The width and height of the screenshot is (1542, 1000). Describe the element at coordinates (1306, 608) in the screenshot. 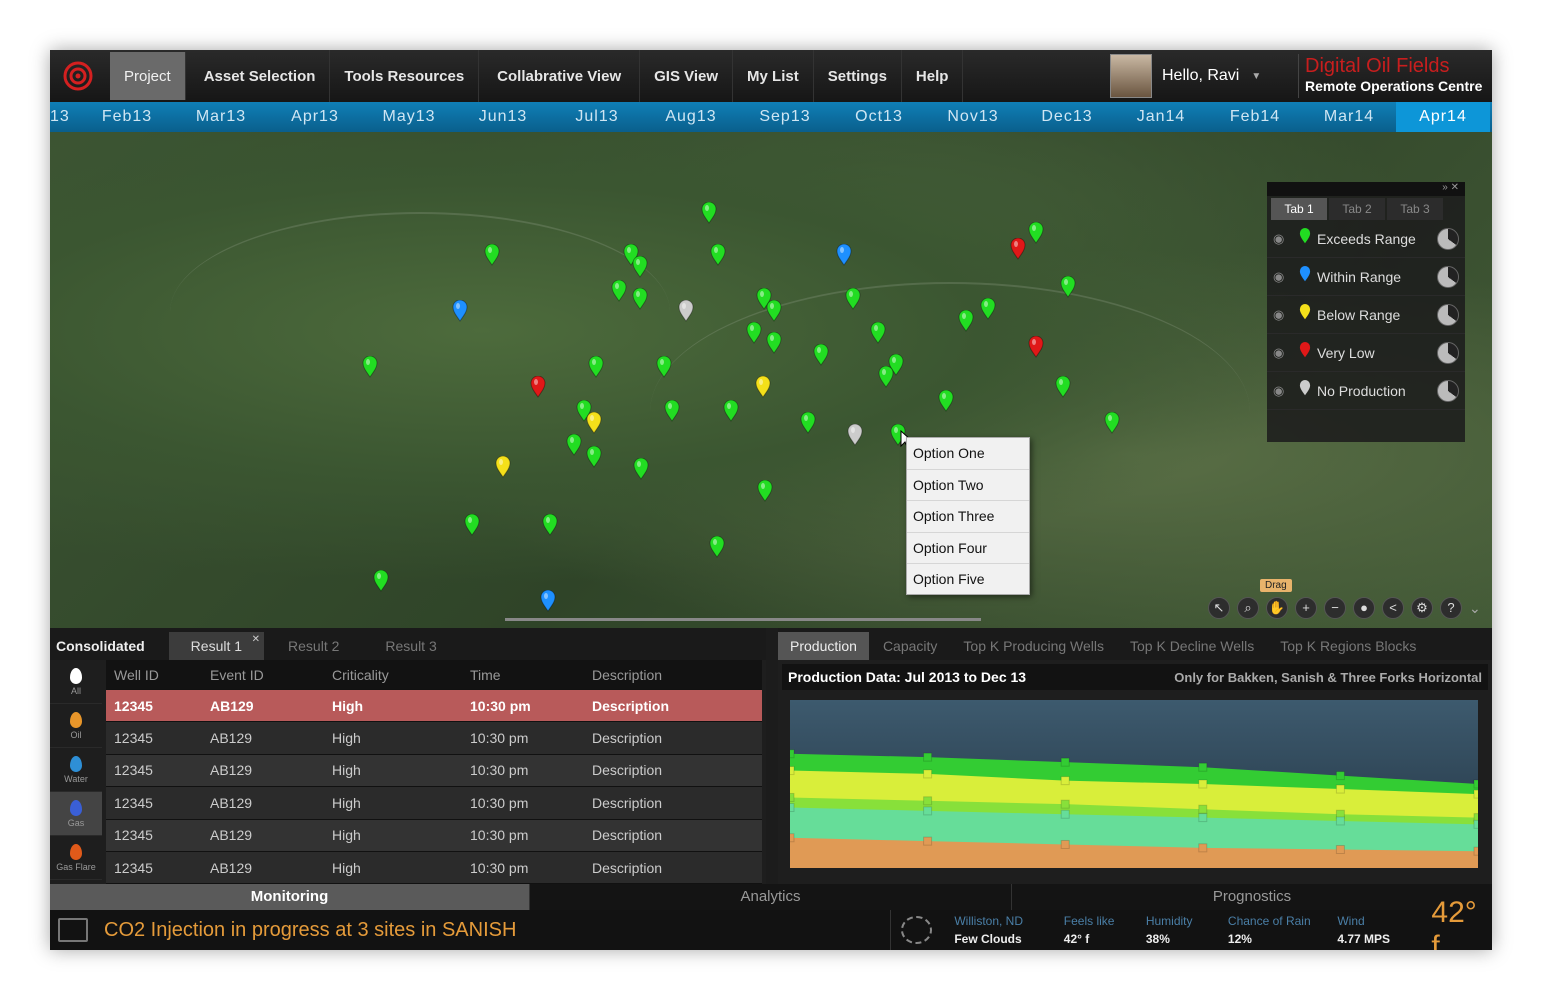

I see `zoom-in-icon: +` at that location.